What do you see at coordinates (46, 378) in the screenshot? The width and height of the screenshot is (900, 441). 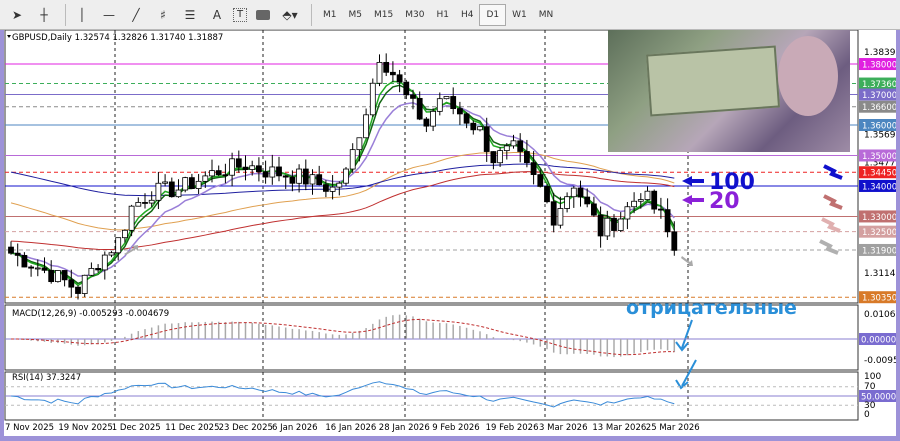 I see `rsi-header: RSI(14) 37.3247` at bounding box center [46, 378].